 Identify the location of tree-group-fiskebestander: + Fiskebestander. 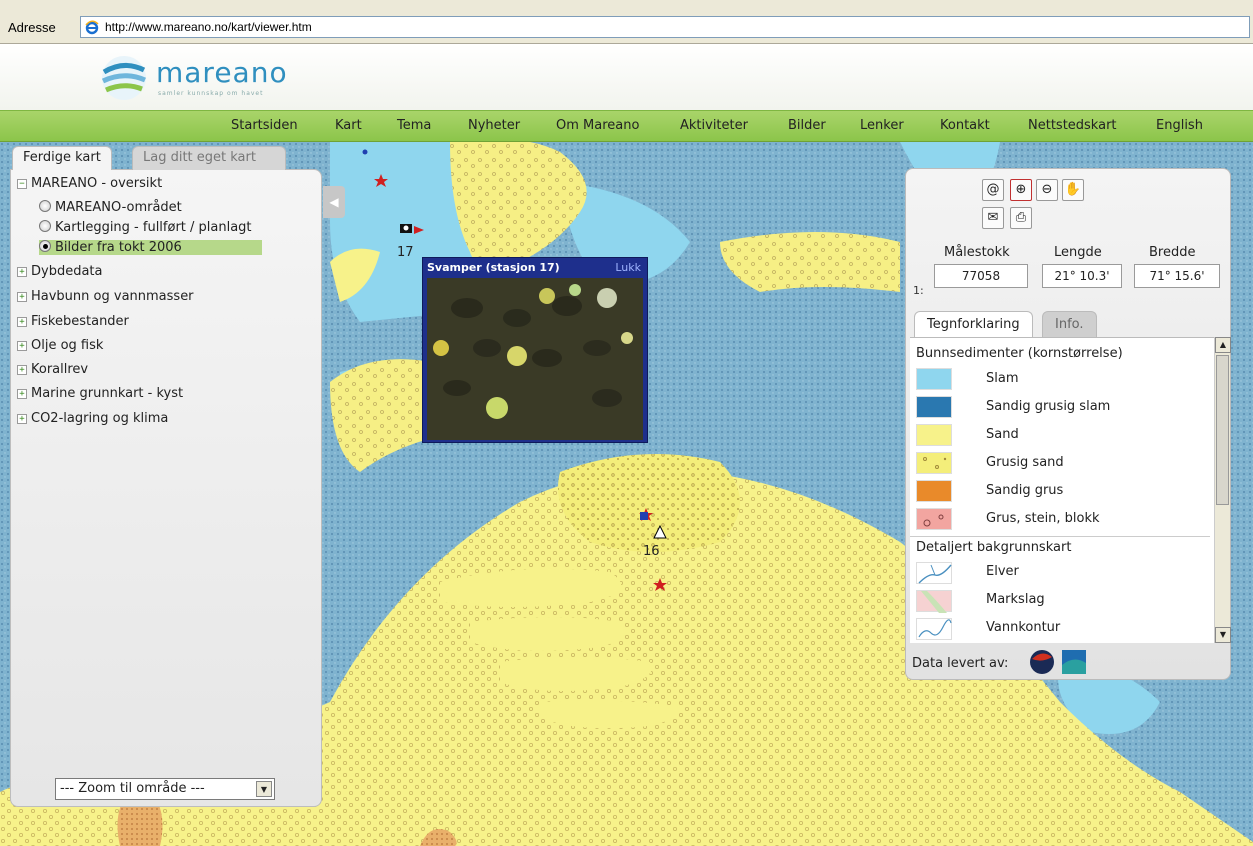
(73, 321).